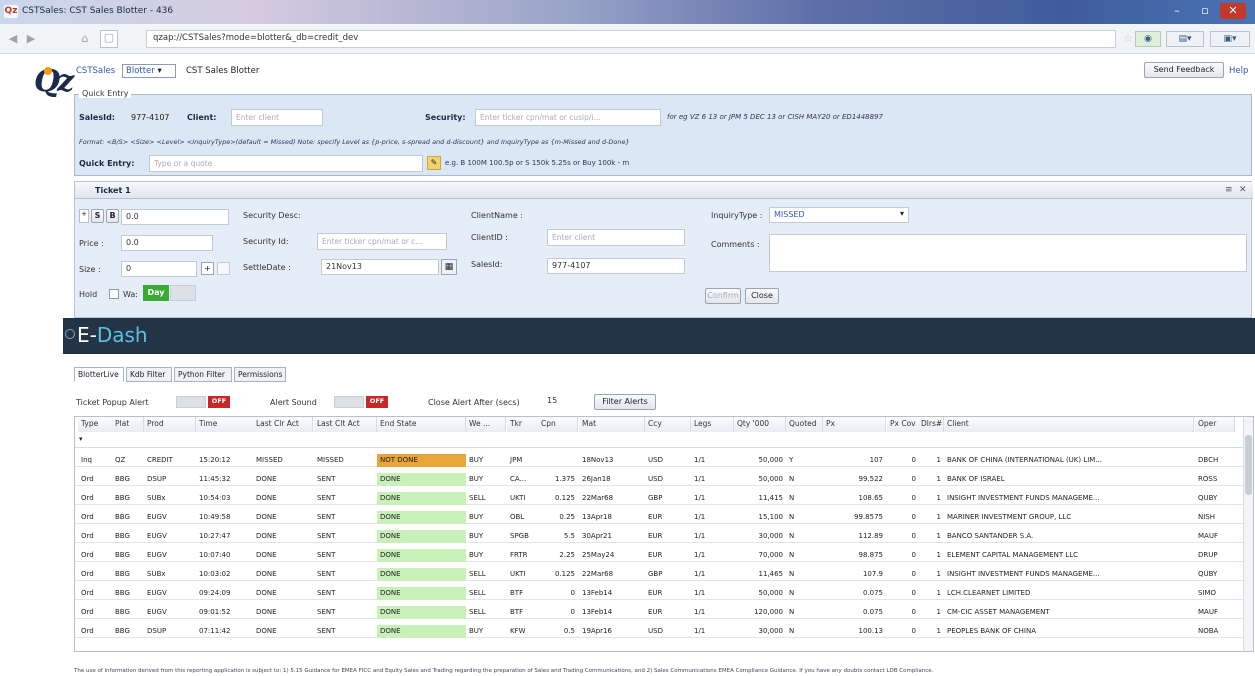 The width and height of the screenshot is (1255, 676). What do you see at coordinates (664, 440) in the screenshot?
I see `grid-filter-row: ▾` at bounding box center [664, 440].